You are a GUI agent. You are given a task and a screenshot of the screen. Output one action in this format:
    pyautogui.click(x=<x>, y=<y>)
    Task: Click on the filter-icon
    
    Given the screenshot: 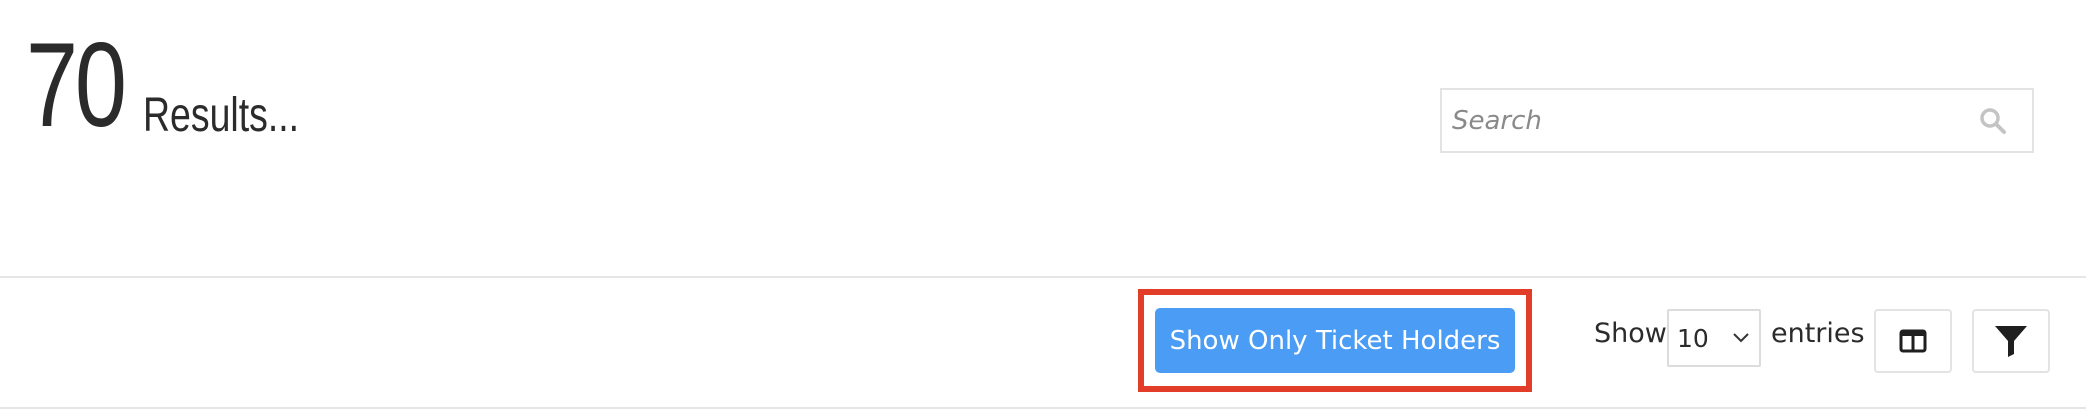 What is the action you would take?
    pyautogui.click(x=2011, y=341)
    